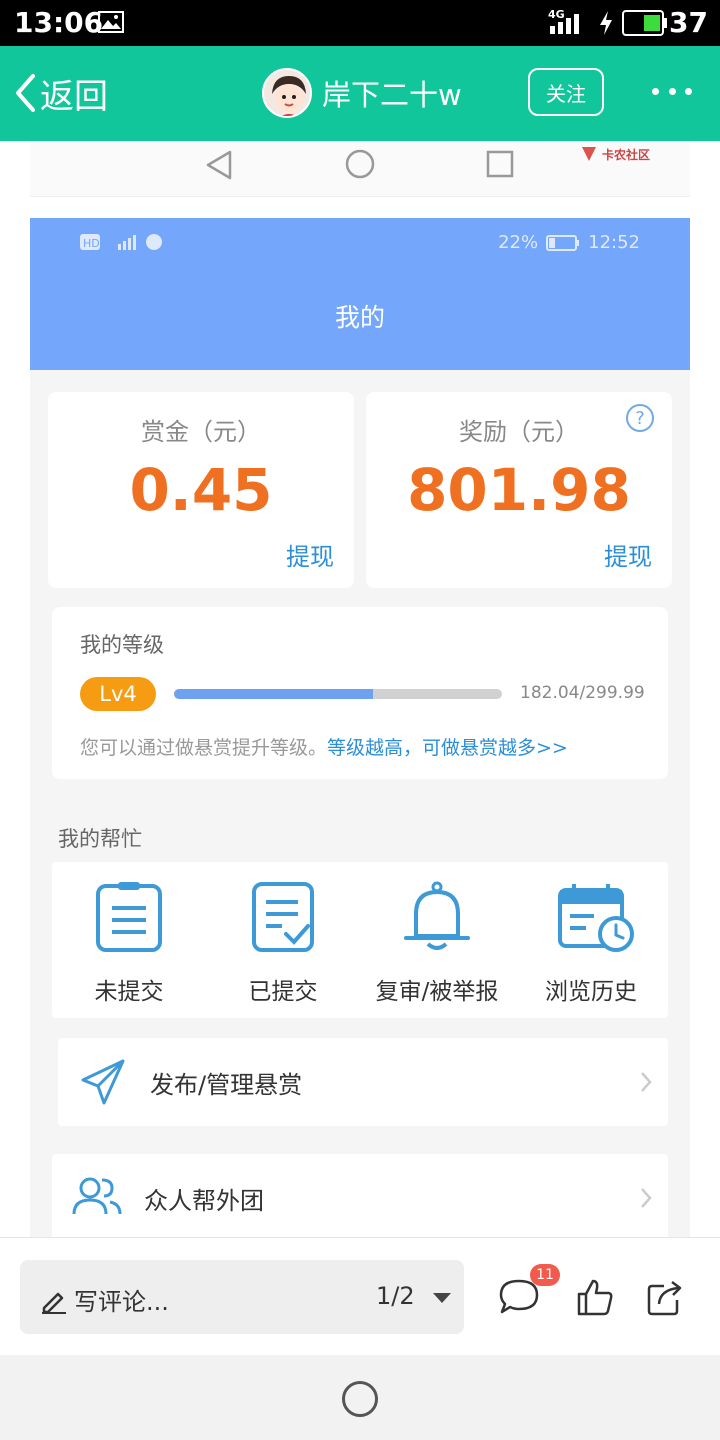  What do you see at coordinates (545, 1275) in the screenshot?
I see `comment-count-badge: 11` at bounding box center [545, 1275].